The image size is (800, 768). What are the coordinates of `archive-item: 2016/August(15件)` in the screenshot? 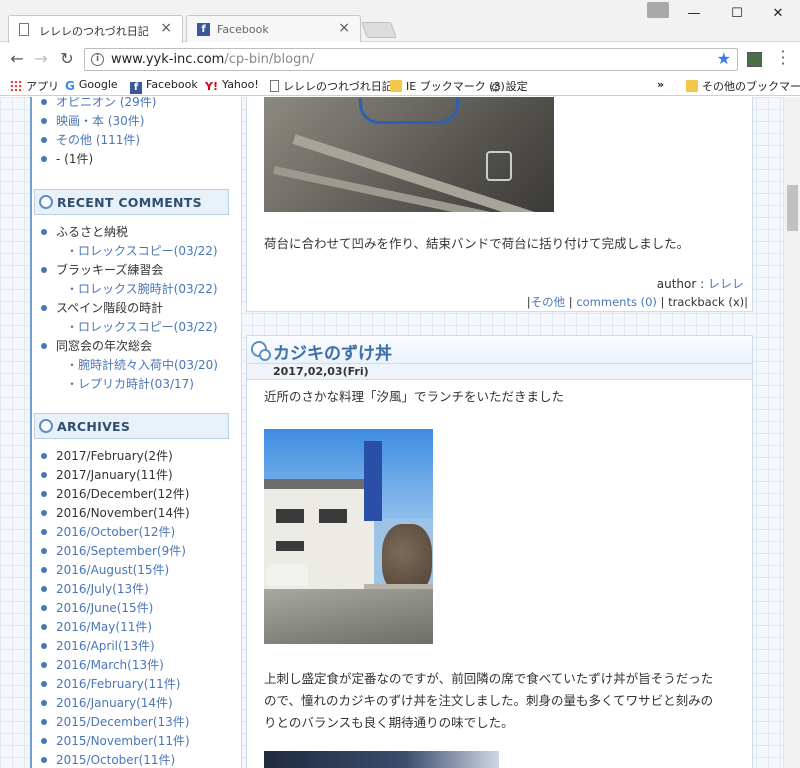 It's located at (115, 570).